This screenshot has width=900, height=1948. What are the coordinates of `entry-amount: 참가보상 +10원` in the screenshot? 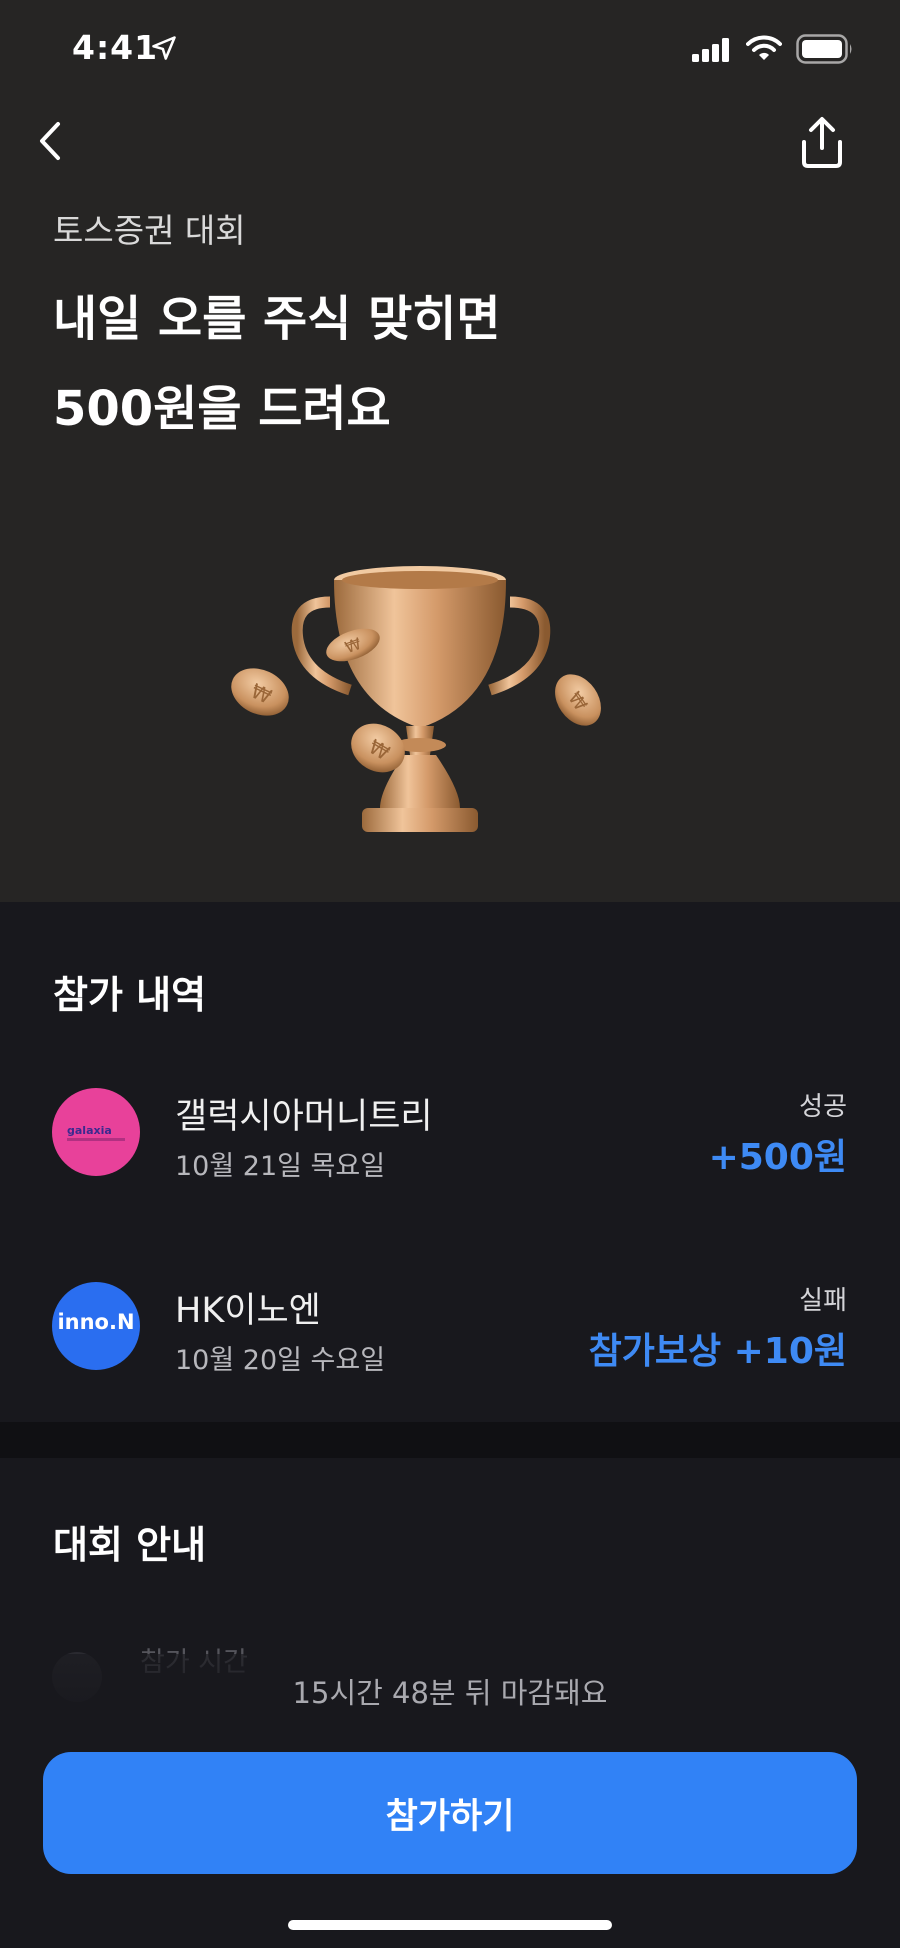 It's located at (717, 1351).